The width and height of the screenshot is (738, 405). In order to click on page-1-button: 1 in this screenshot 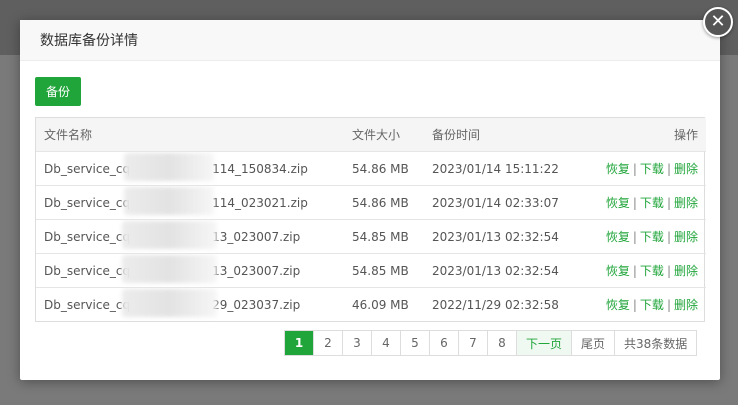, I will do `click(299, 343)`.